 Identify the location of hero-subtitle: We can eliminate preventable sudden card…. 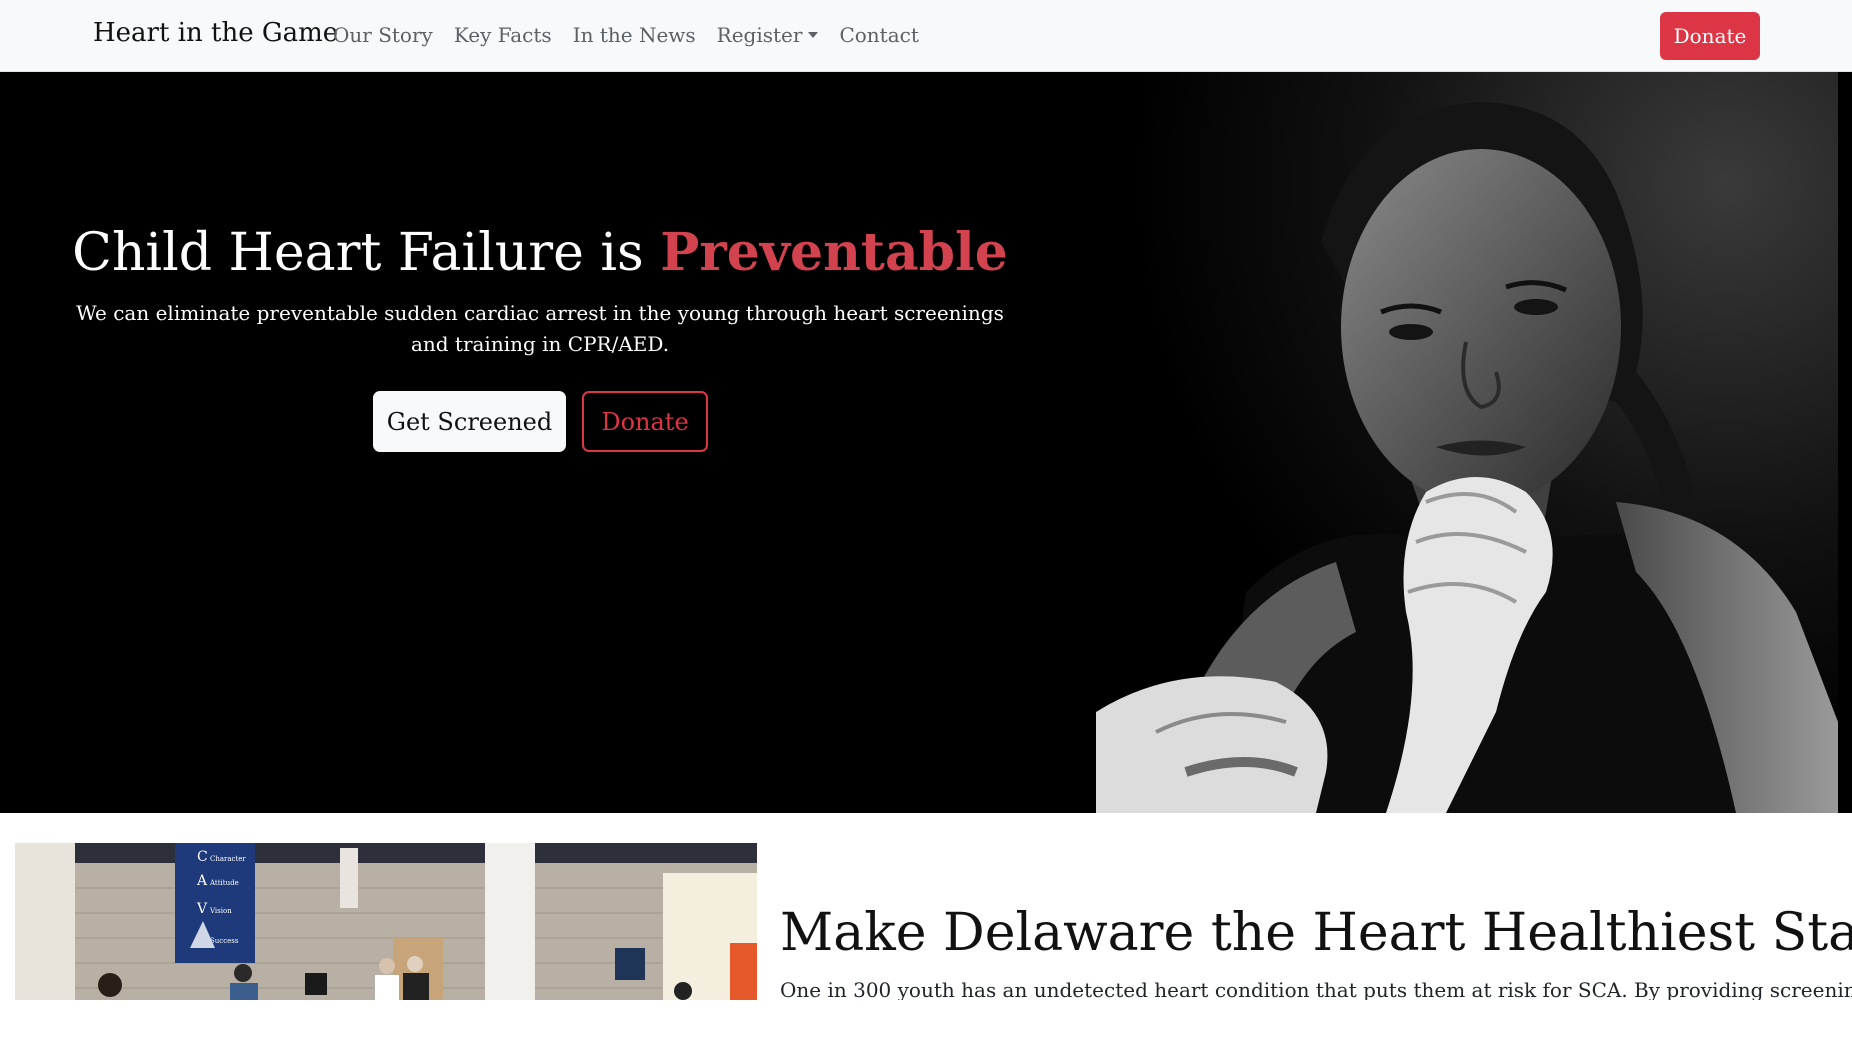
(540, 328).